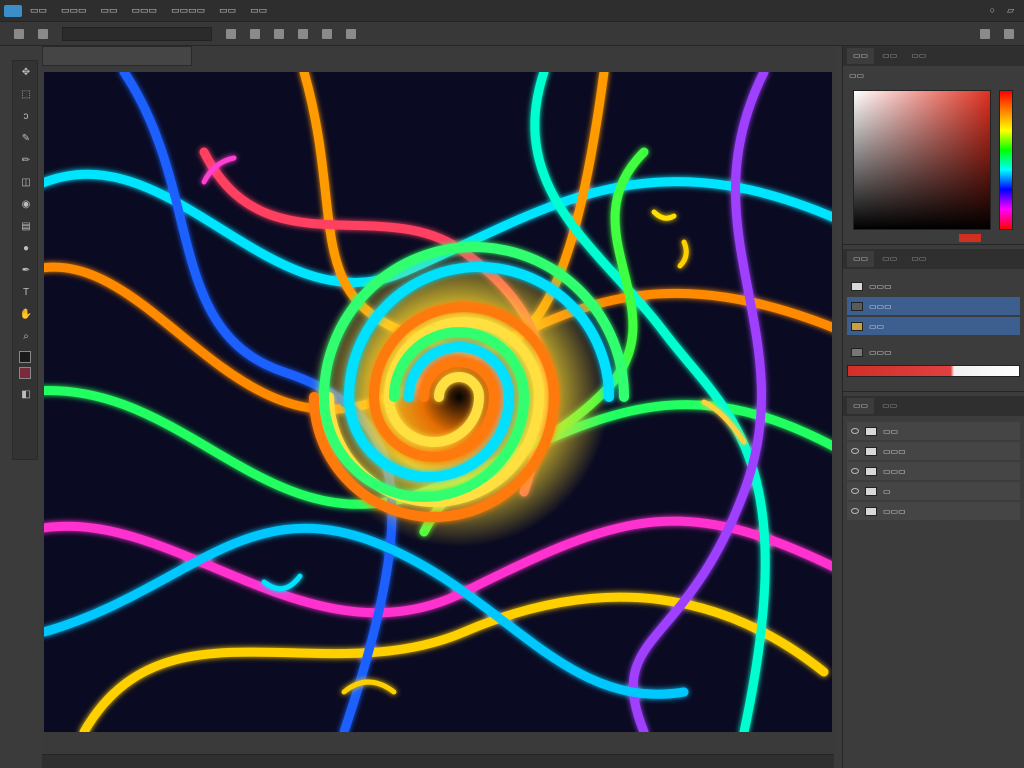 This screenshot has height=768, width=1024. What do you see at coordinates (26, 138) in the screenshot?
I see `brush-tool-icon: ✎` at bounding box center [26, 138].